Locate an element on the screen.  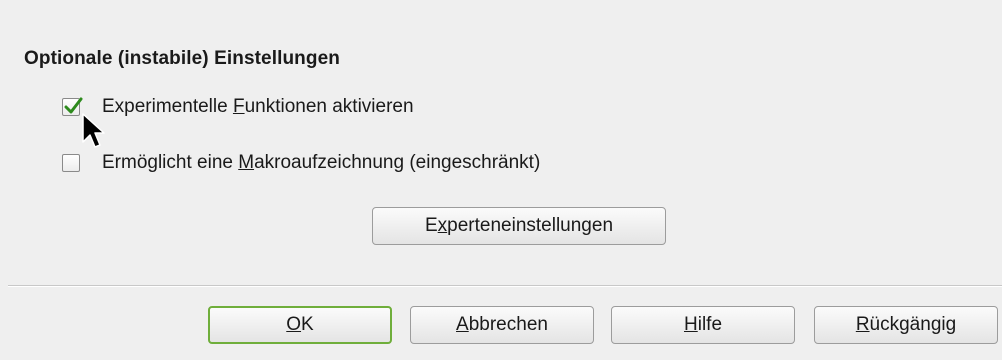
mouse-pointer-icon is located at coordinates (93, 130).